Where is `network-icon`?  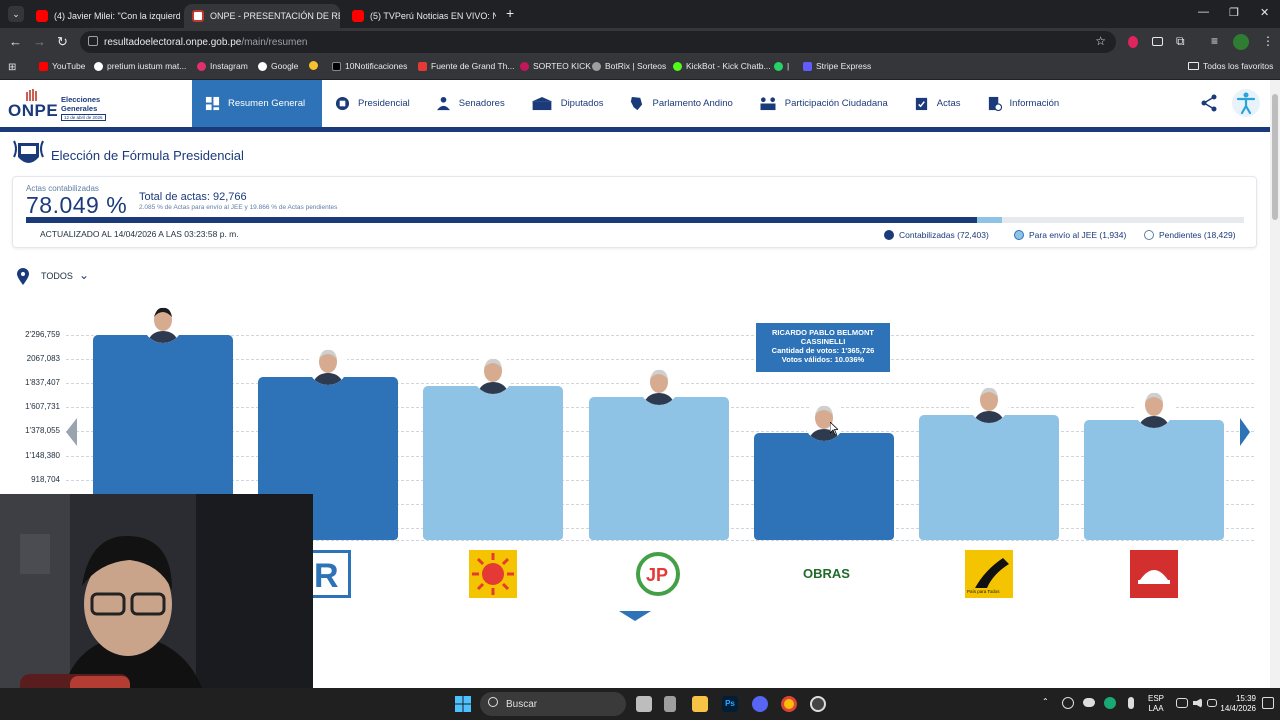
network-icon is located at coordinates (1182, 703).